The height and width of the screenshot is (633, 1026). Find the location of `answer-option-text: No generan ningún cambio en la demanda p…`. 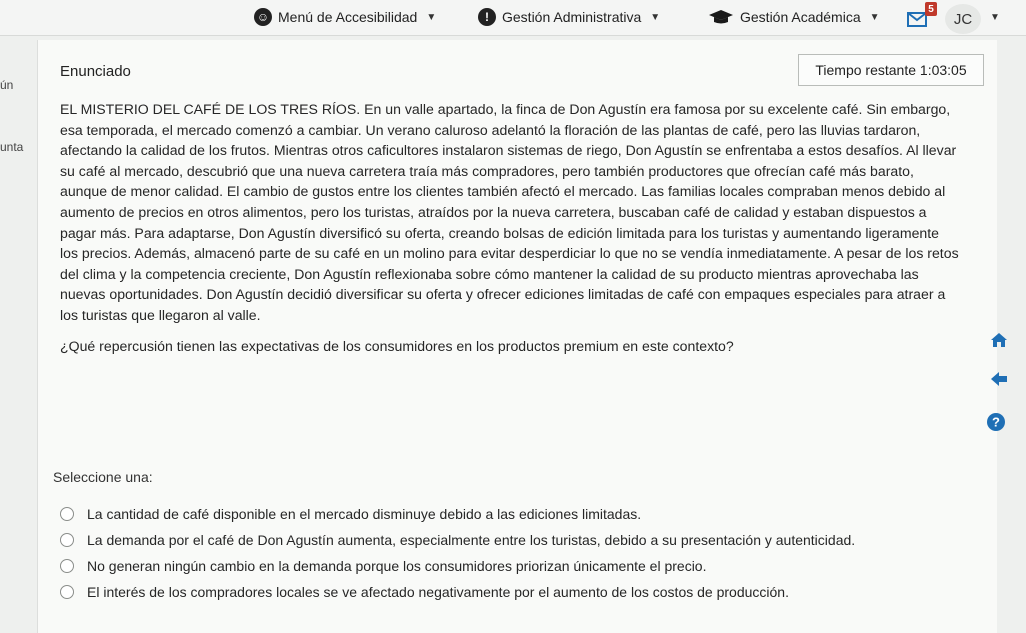

answer-option-text: No generan ningún cambio en la demanda p… is located at coordinates (397, 566).